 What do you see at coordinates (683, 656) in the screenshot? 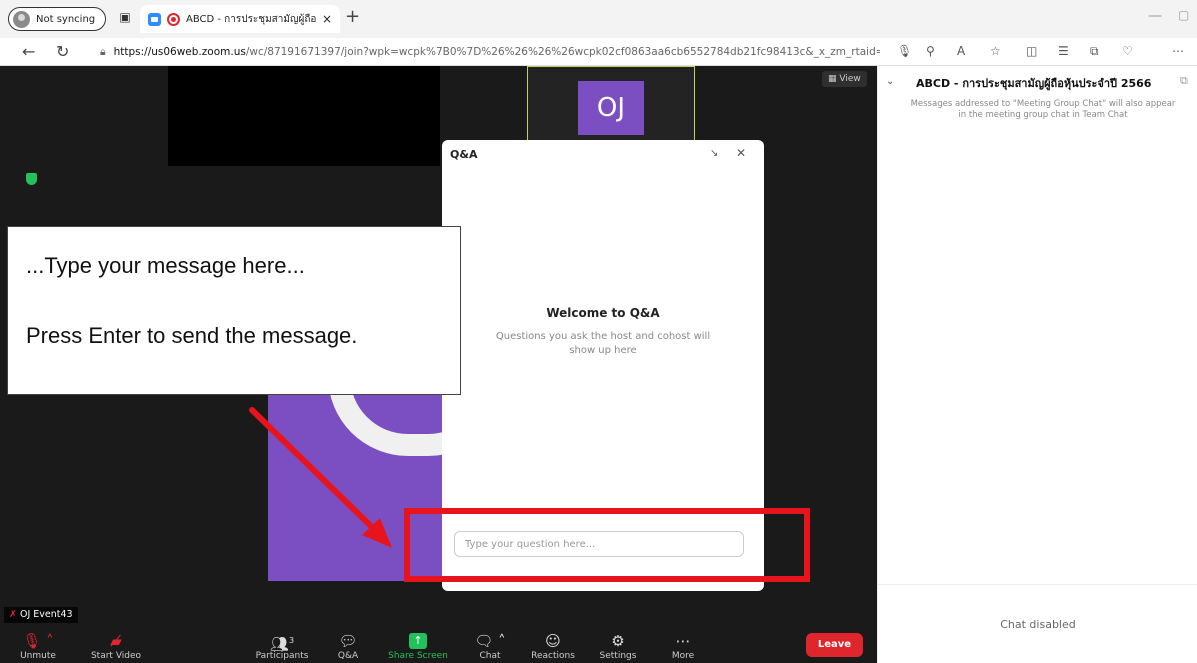
I see `more-label: More` at bounding box center [683, 656].